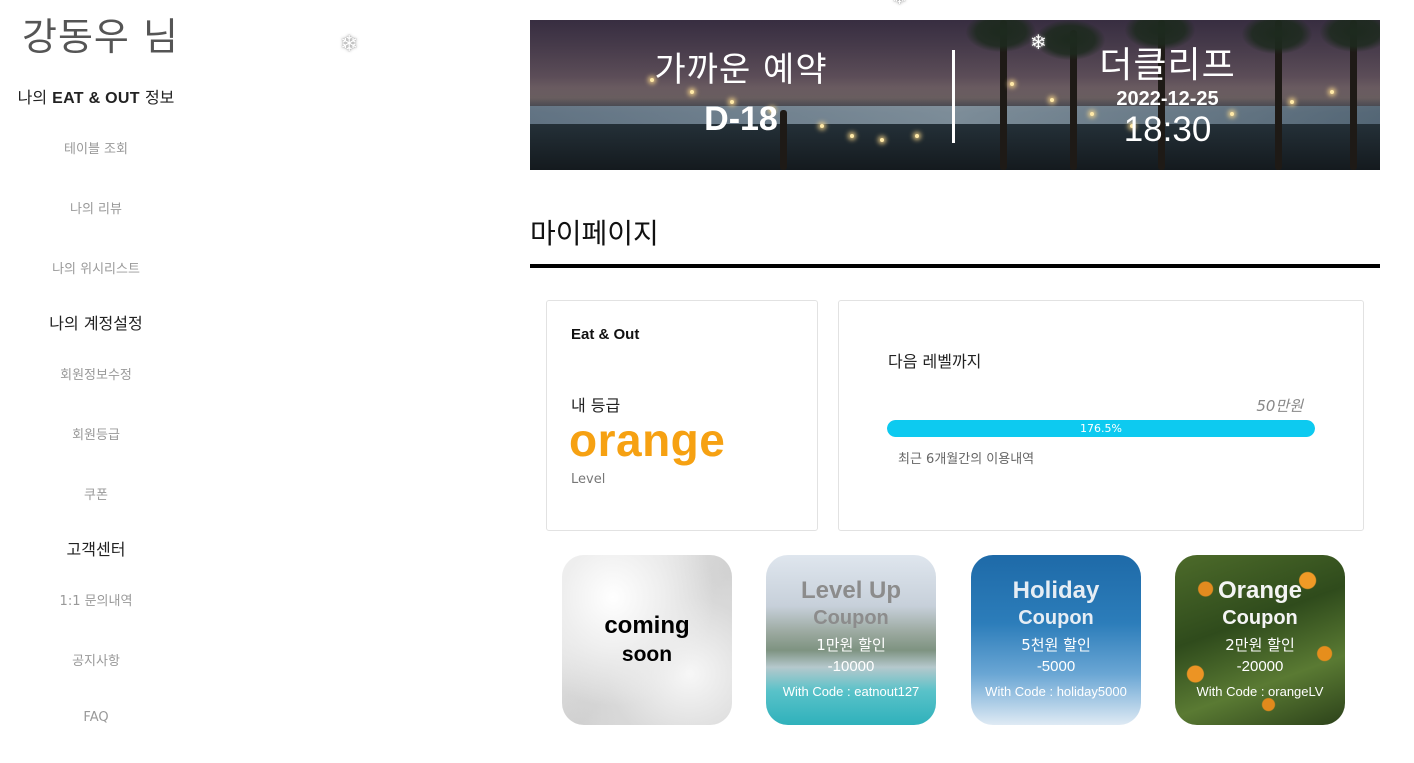 This screenshot has height=763, width=1414. I want to click on section-title-support: 고객센터, so click(96, 549).